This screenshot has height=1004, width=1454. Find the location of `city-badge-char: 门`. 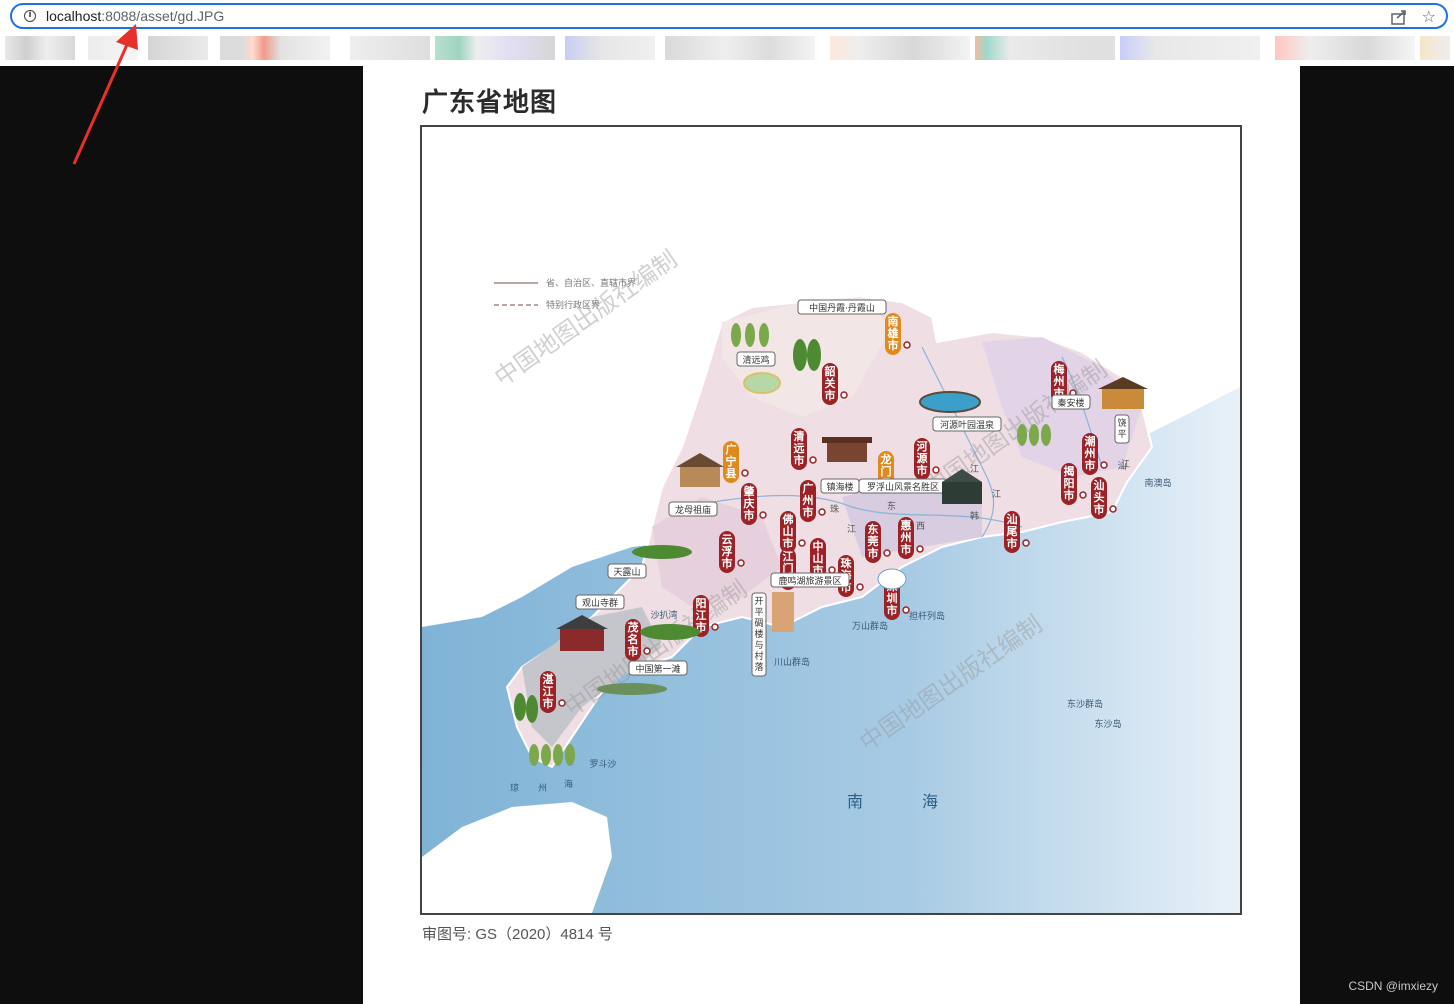

city-badge-char: 门 is located at coordinates (886, 471).